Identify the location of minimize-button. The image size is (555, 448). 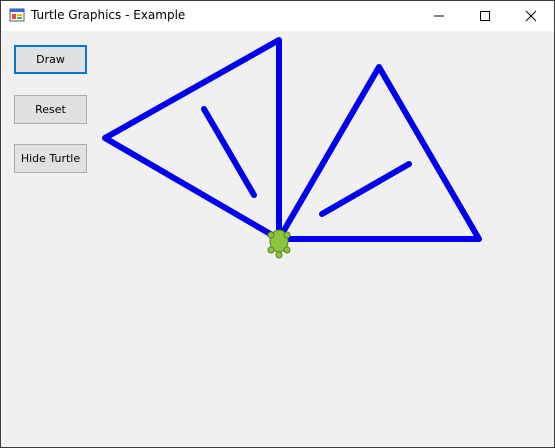
(439, 16).